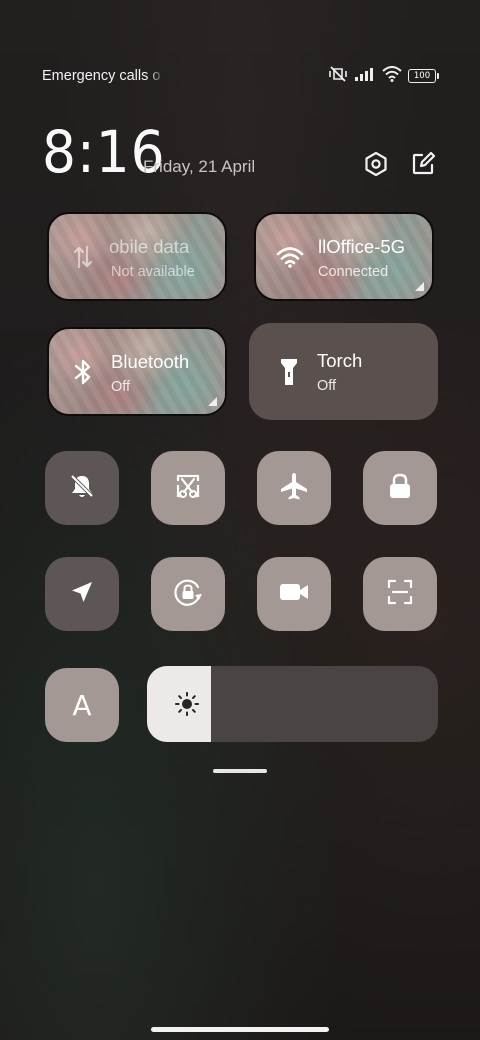 The image size is (480, 1040). I want to click on wifi-network-name: llOffice-5G, so click(362, 246).